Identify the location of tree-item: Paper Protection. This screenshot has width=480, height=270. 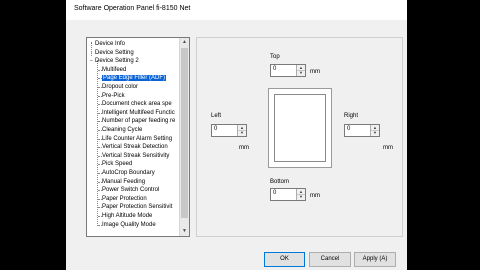
(122, 199).